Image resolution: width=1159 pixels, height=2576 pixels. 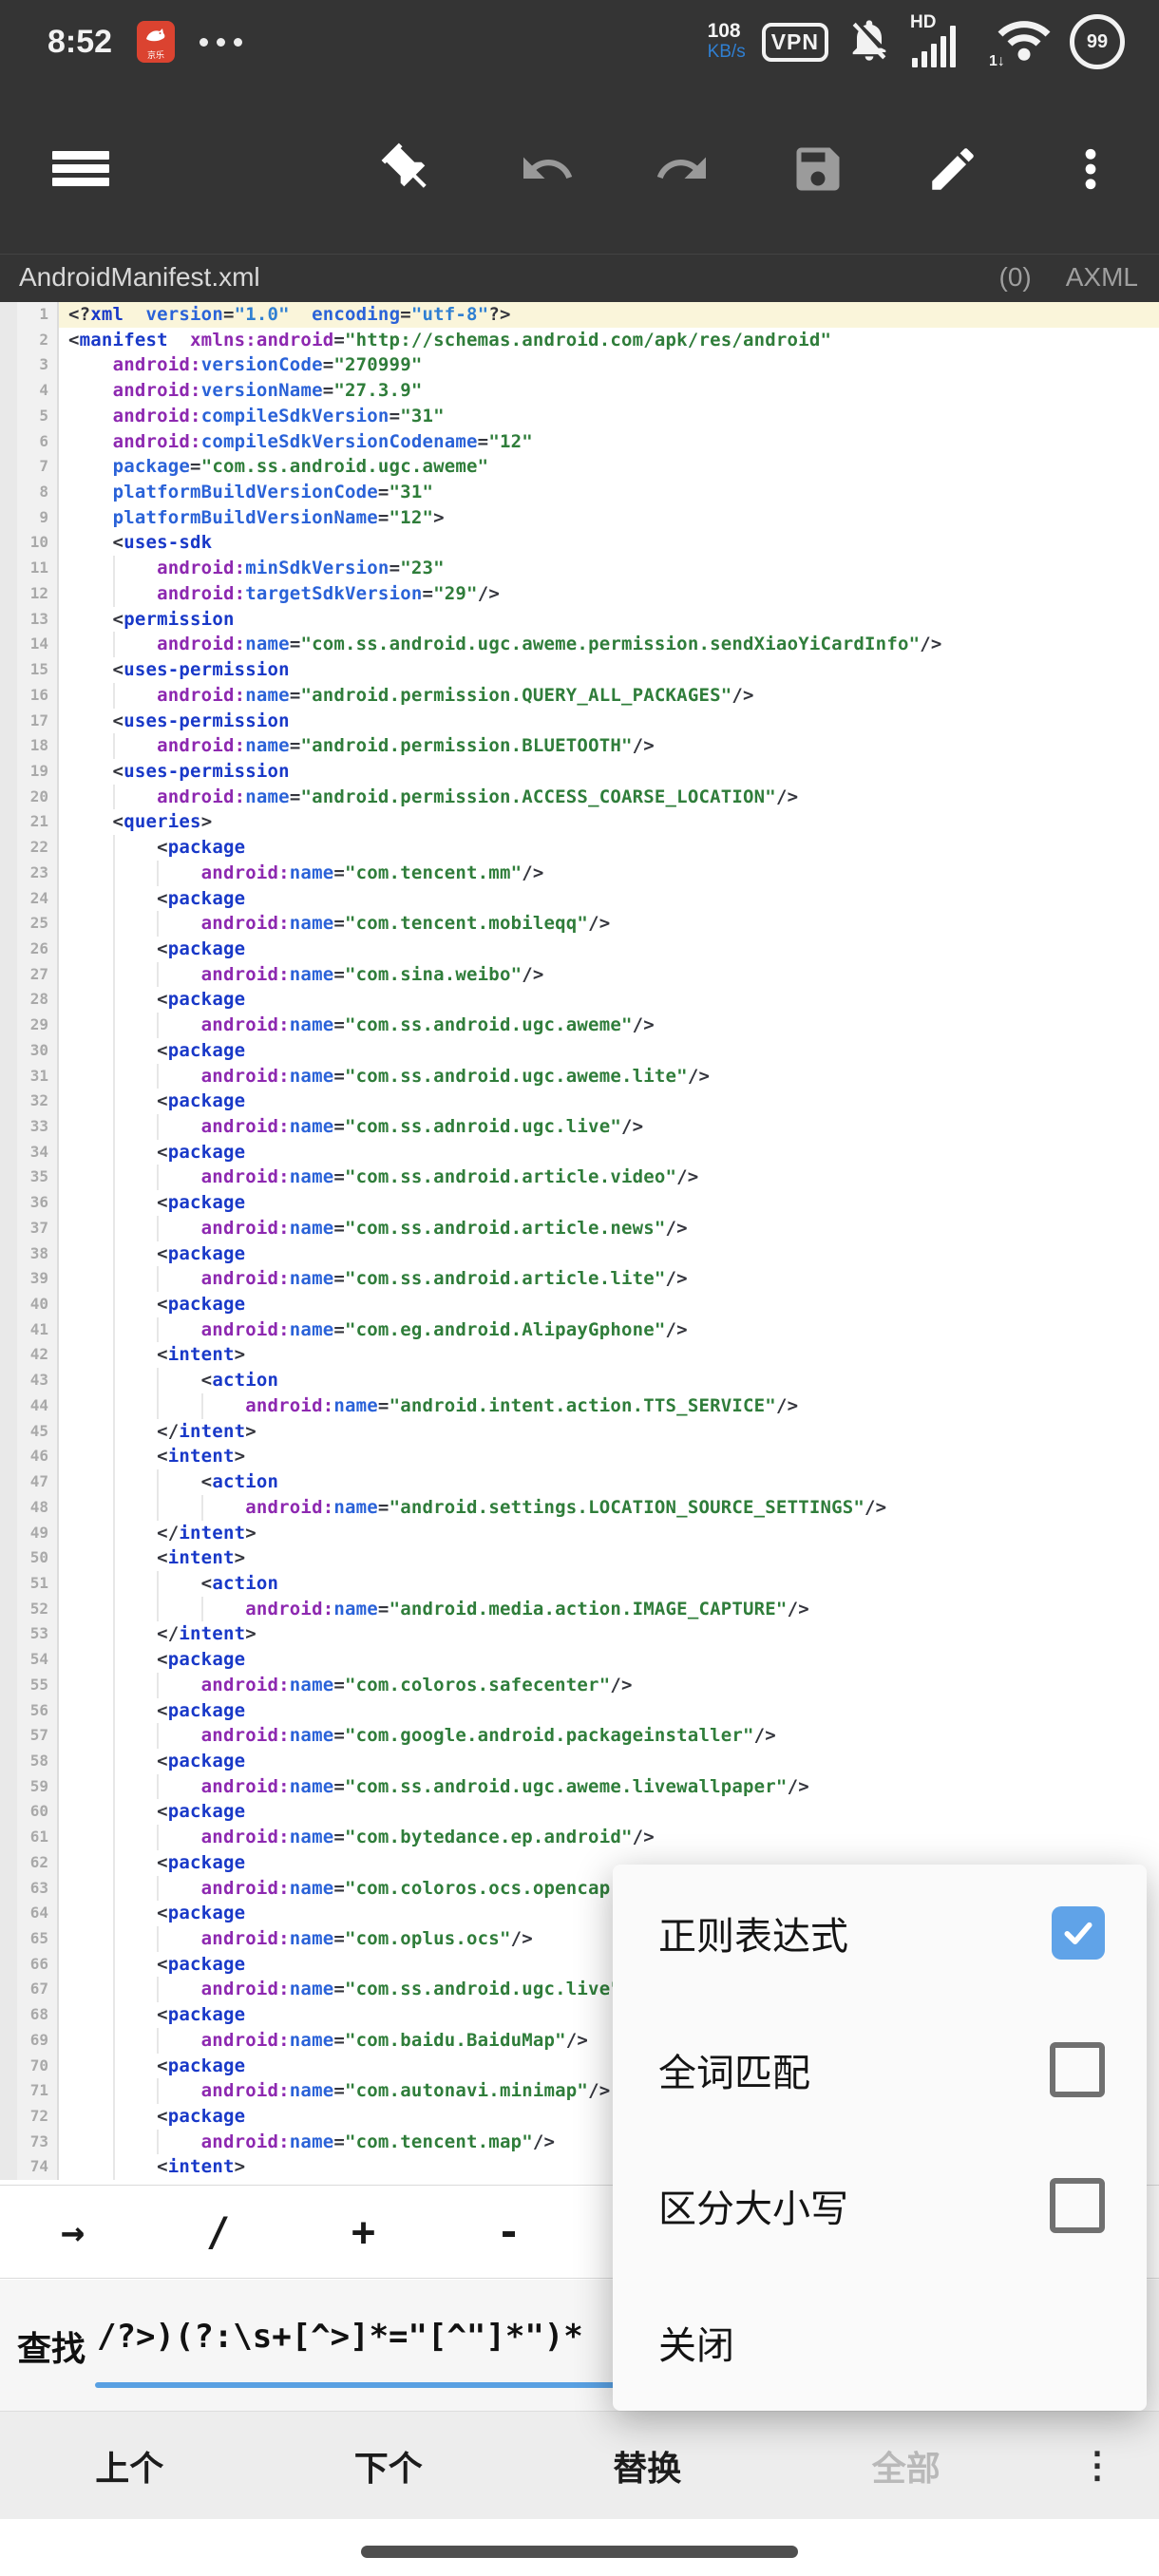 What do you see at coordinates (579, 924) in the screenshot?
I see `code-line: 25 android:name="com.tencent.mobileqq"/>` at bounding box center [579, 924].